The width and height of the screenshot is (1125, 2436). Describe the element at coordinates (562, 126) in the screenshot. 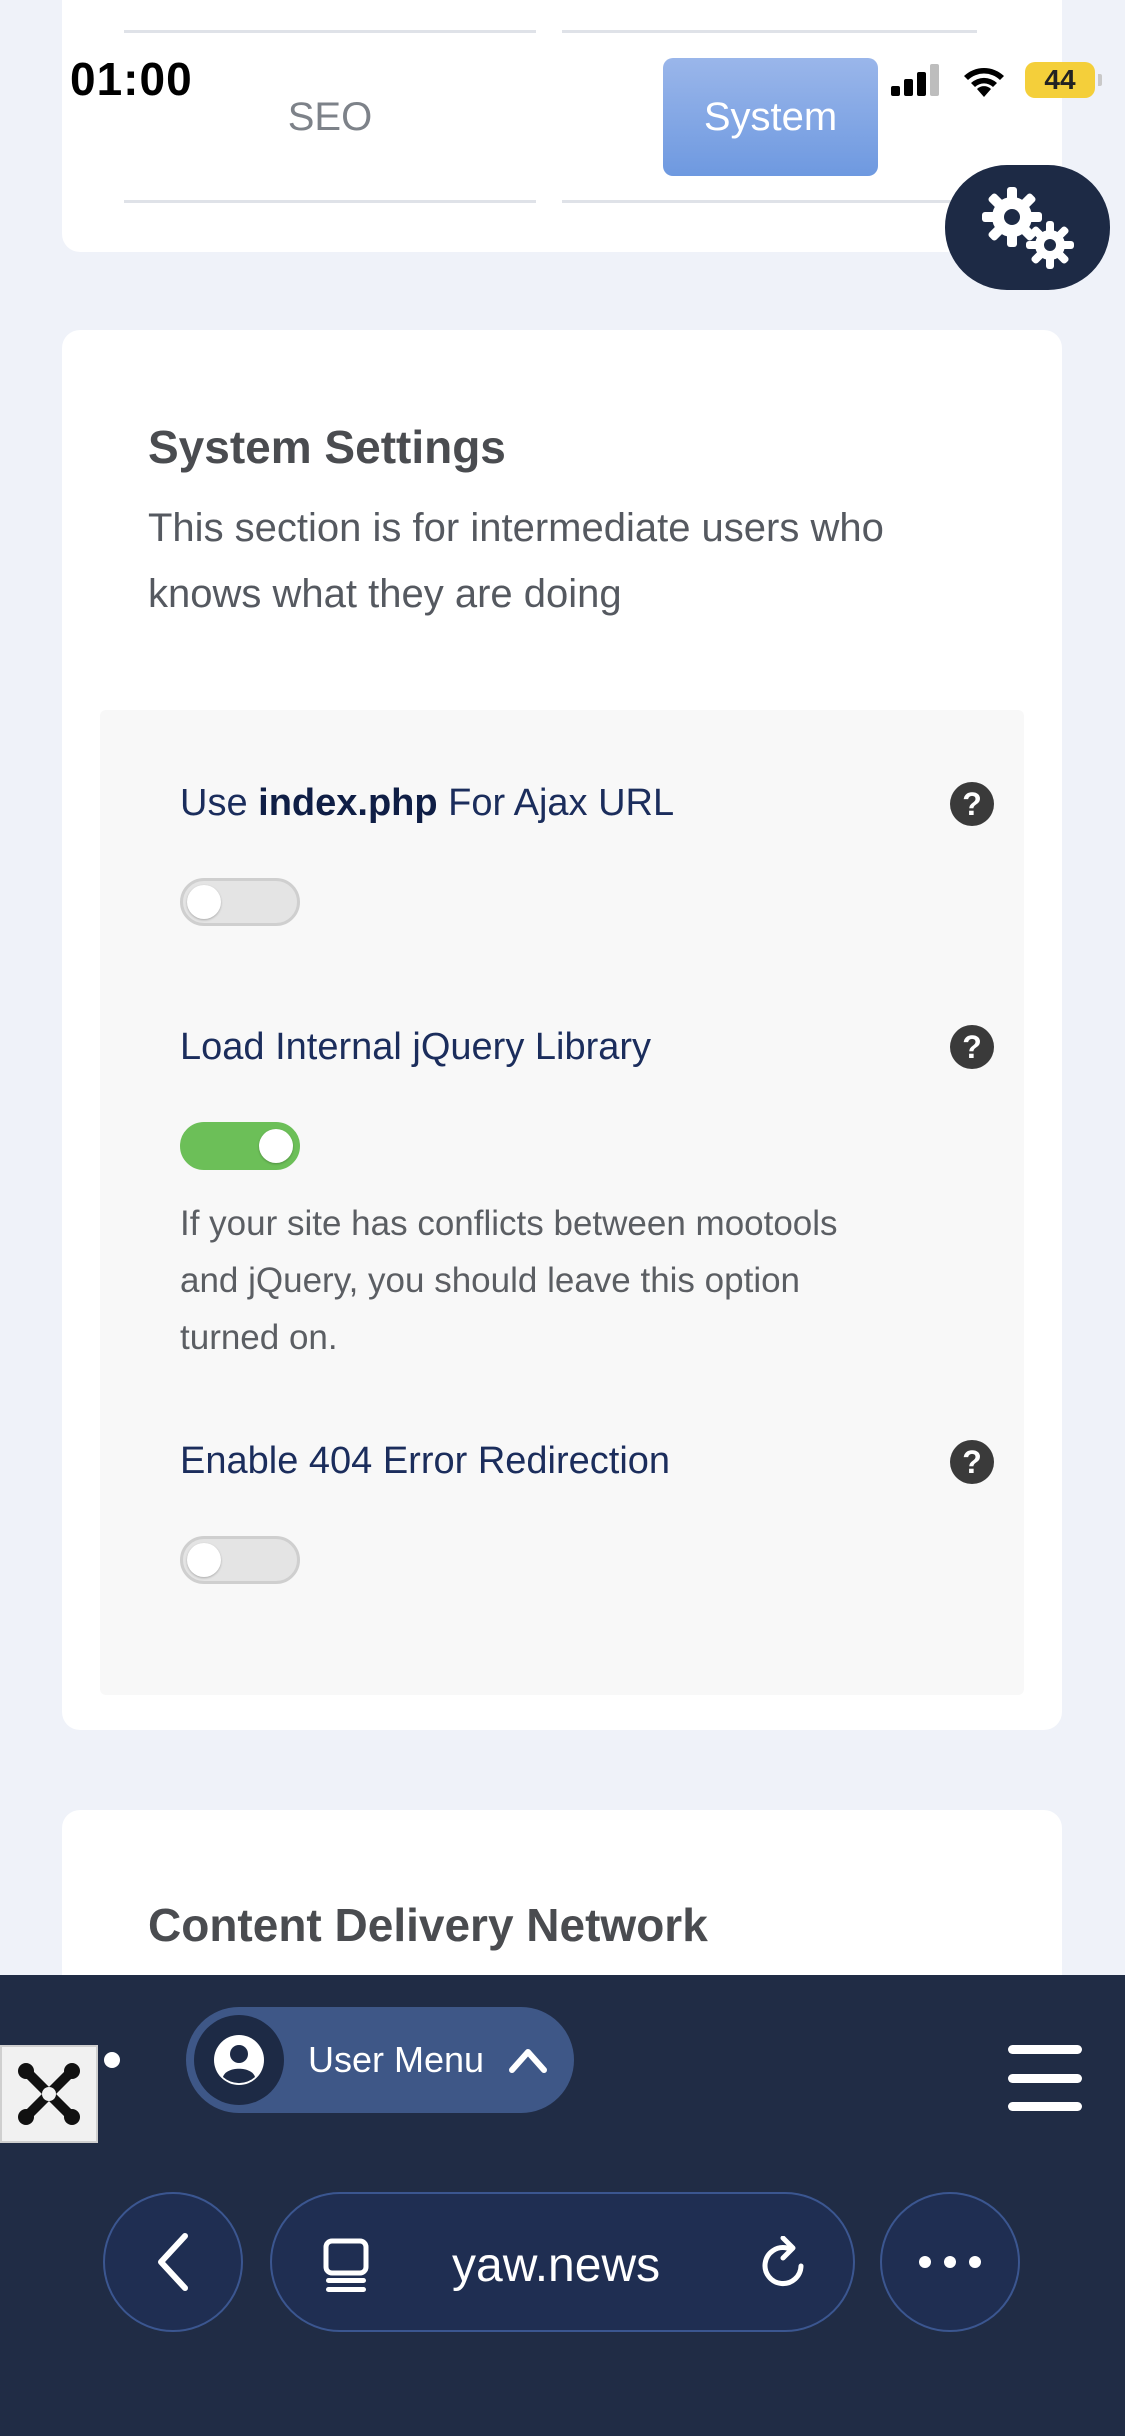

I see `tabs-card: SEO` at that location.